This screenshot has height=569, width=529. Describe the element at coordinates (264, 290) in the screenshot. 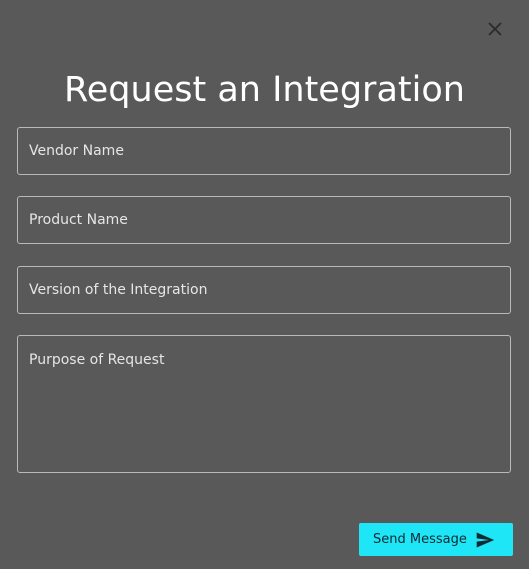

I see `integration-version-input` at that location.